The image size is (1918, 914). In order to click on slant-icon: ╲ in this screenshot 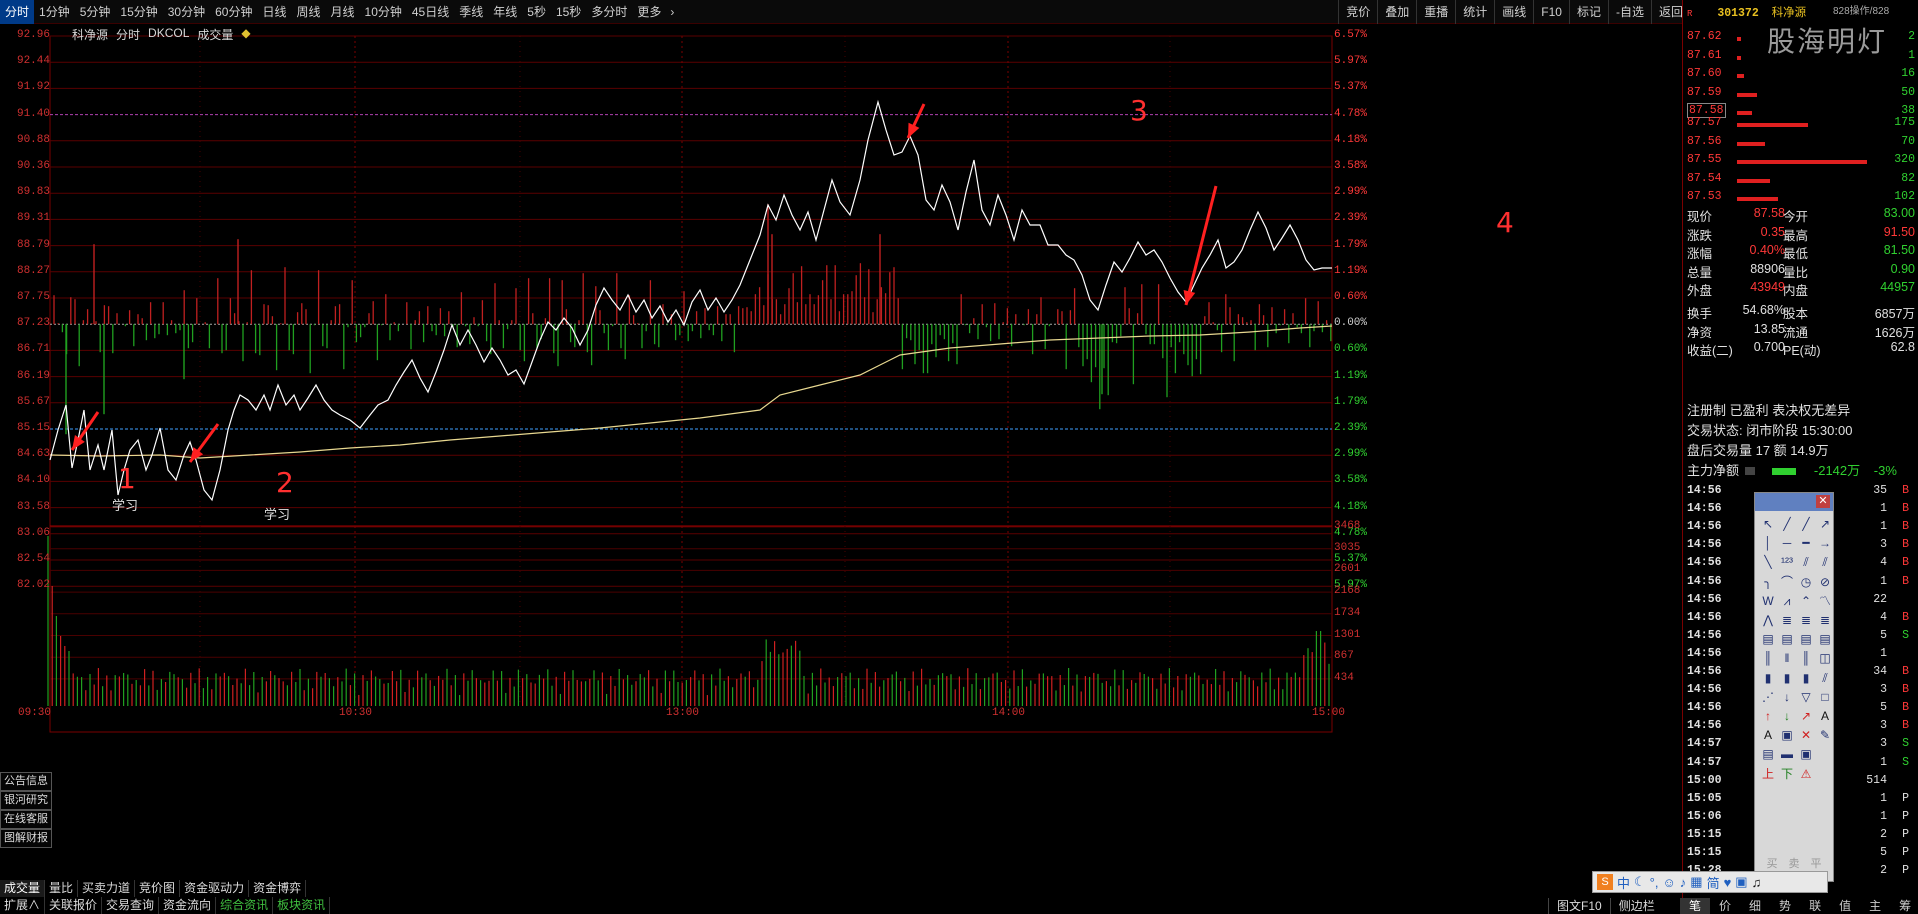, I will do `click(1768, 562)`.